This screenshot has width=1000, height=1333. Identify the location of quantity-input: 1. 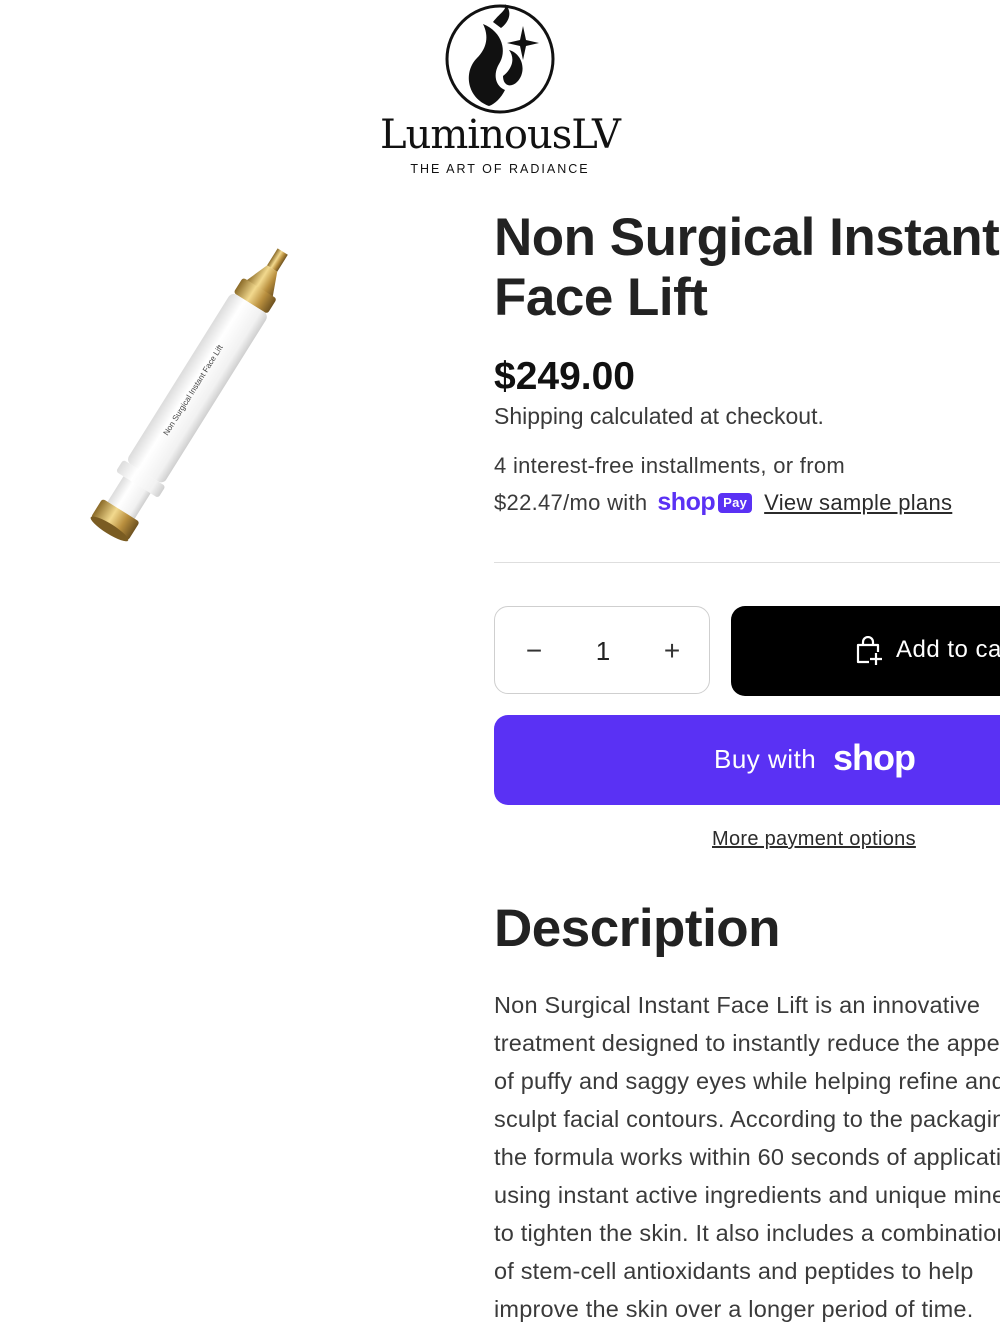
(603, 651).